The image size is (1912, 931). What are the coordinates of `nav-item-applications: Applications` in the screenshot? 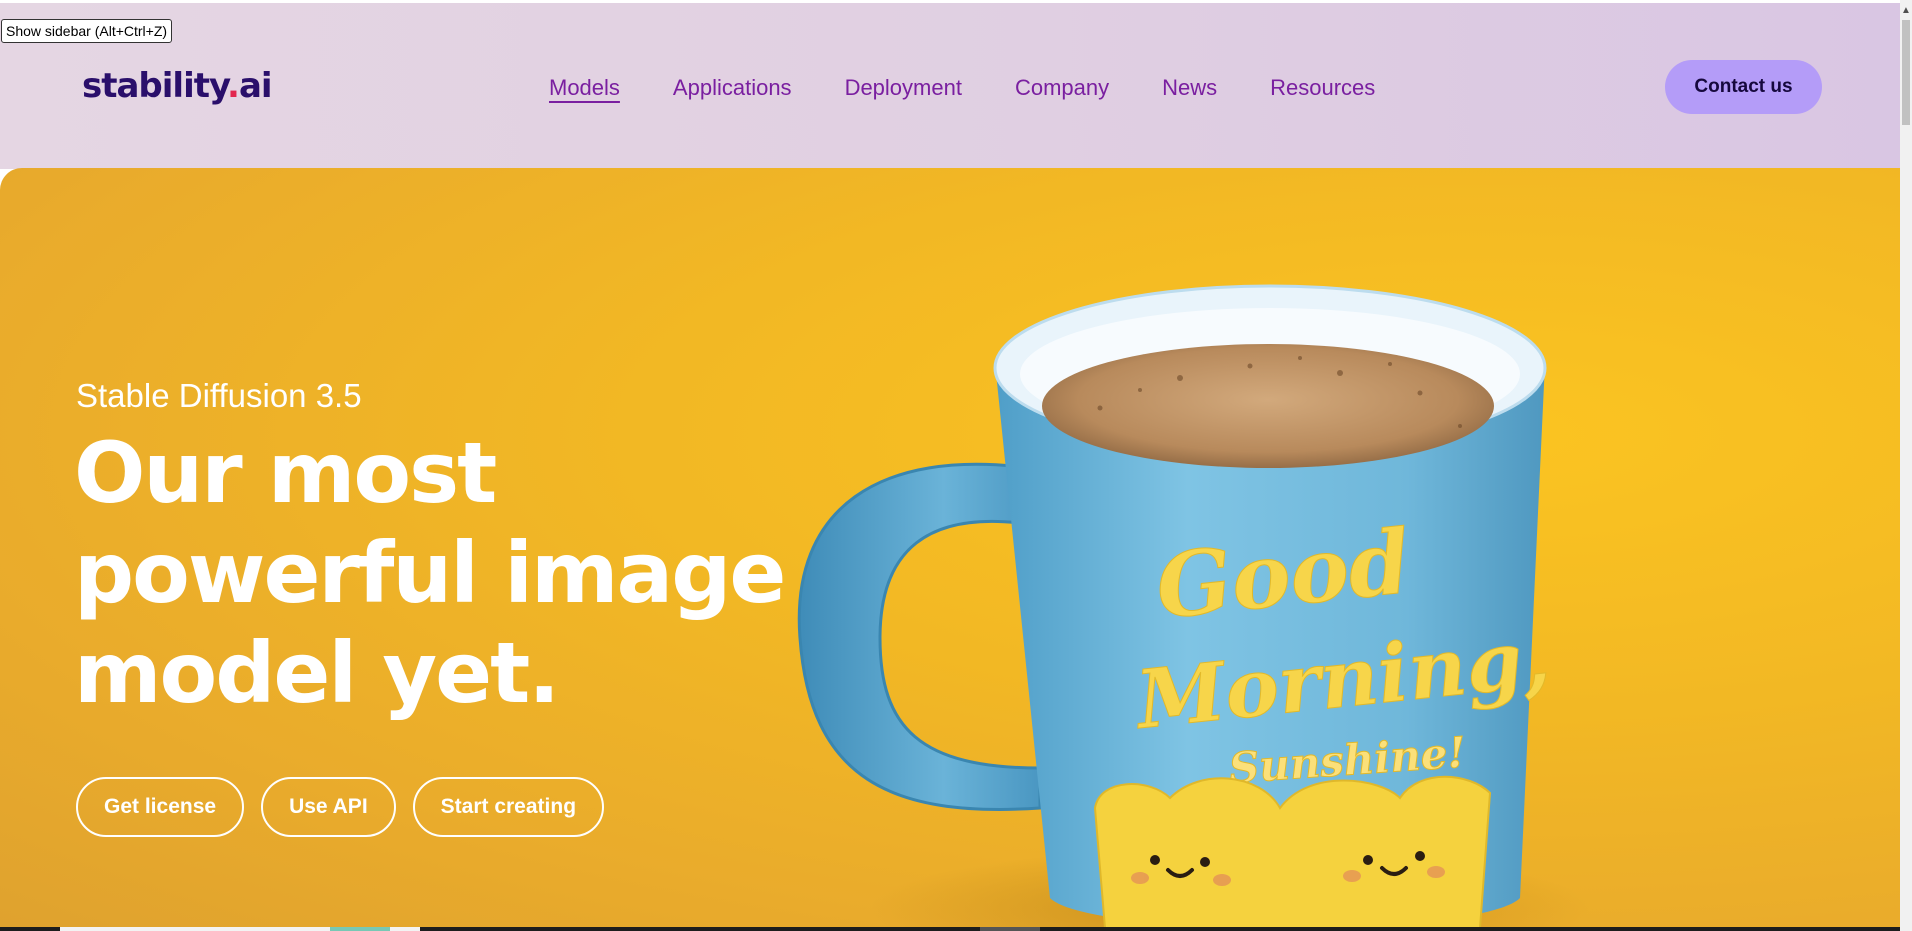 It's located at (732, 88).